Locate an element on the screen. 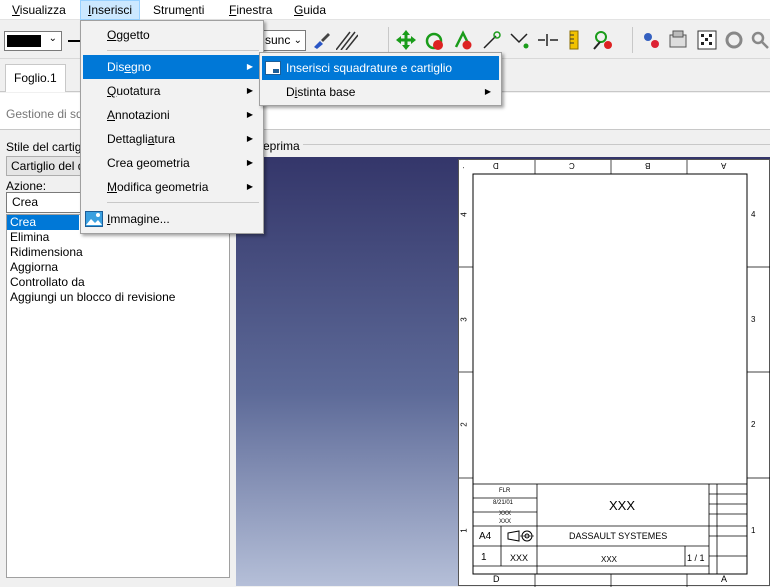  no-show-icon is located at coordinates (603, 40).